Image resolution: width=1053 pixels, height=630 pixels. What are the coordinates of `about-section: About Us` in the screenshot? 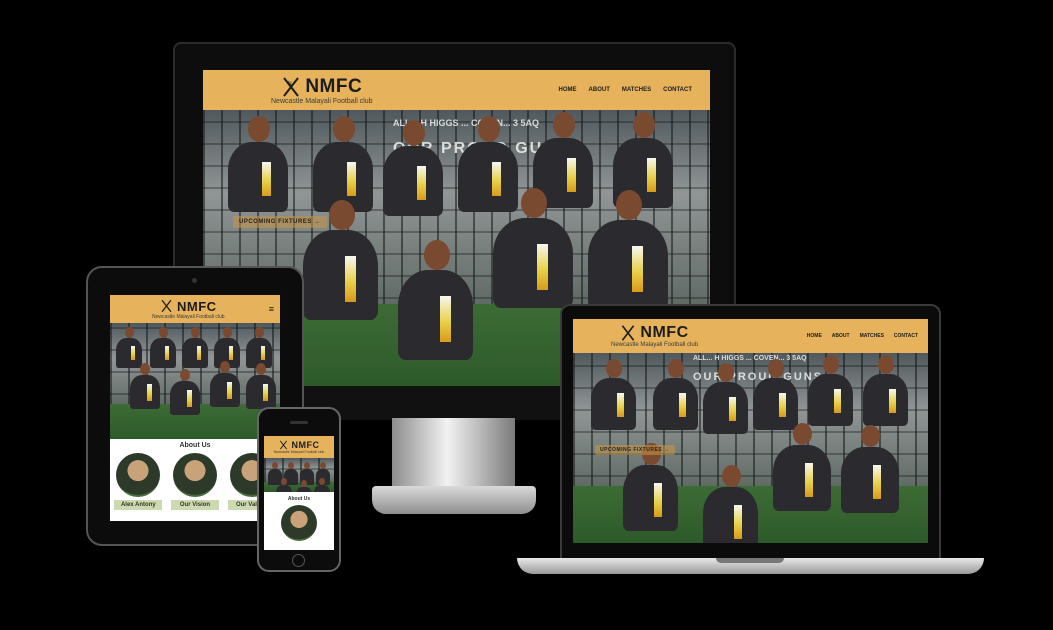 It's located at (299, 521).